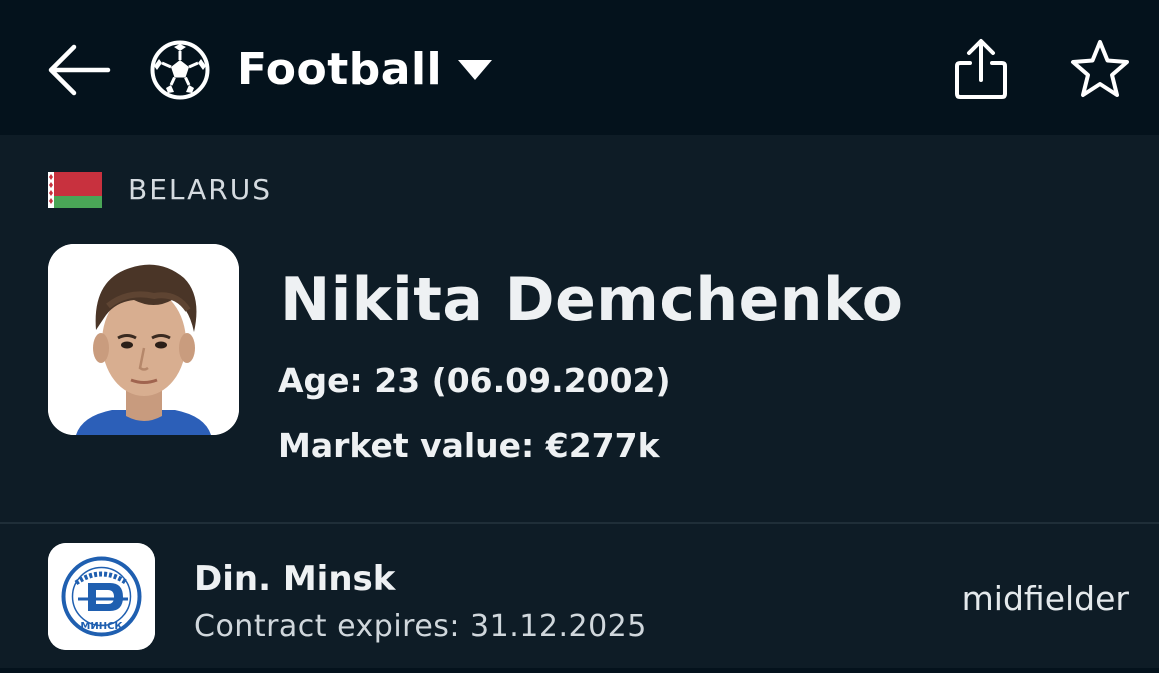  I want to click on player-market-value: Market value: €277k, so click(469, 445).